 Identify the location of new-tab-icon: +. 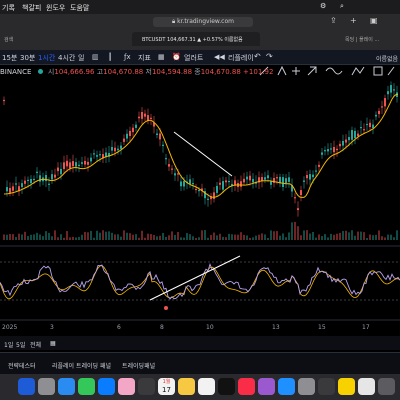
(353, 20).